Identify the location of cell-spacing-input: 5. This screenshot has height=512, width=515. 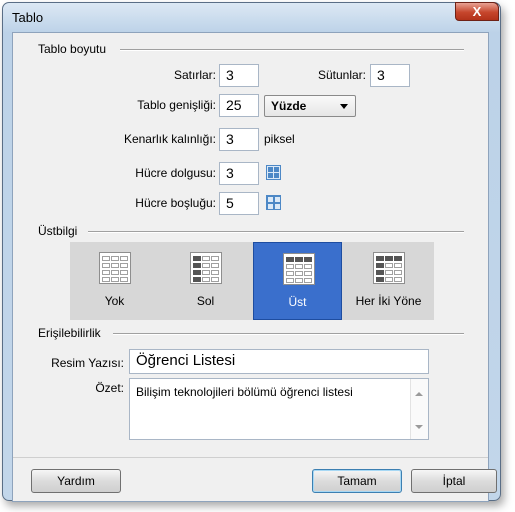
(239, 203).